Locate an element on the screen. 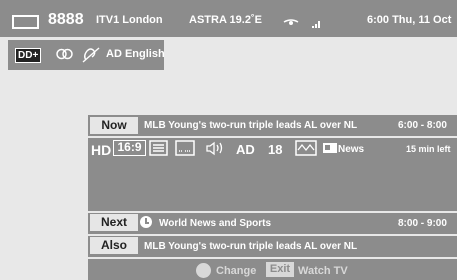 The height and width of the screenshot is (280, 457). channel-name: ITV1 London is located at coordinates (129, 20).